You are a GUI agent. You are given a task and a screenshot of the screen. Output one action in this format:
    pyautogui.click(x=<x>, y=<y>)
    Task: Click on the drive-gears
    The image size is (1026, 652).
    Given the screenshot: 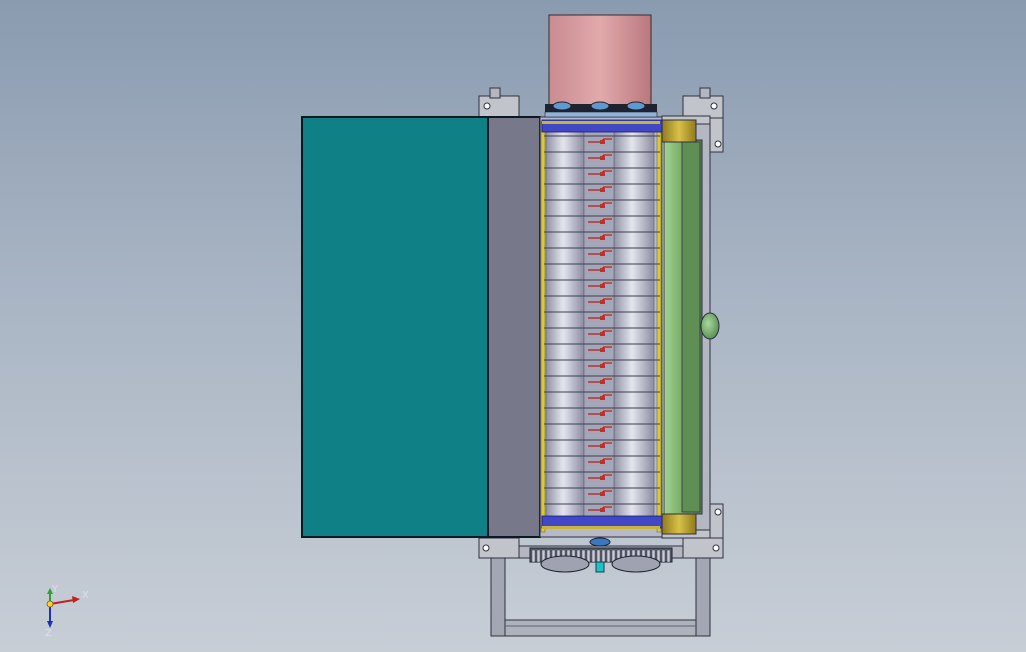 What is the action you would take?
    pyautogui.click(x=601, y=555)
    